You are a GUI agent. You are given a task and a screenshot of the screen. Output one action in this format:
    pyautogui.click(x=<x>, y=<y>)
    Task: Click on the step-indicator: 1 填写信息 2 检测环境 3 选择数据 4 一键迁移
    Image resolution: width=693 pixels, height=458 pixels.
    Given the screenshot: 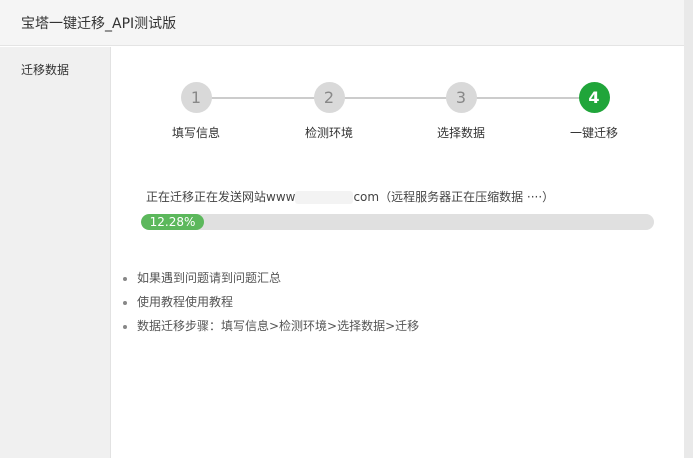 What is the action you would take?
    pyautogui.click(x=398, y=117)
    